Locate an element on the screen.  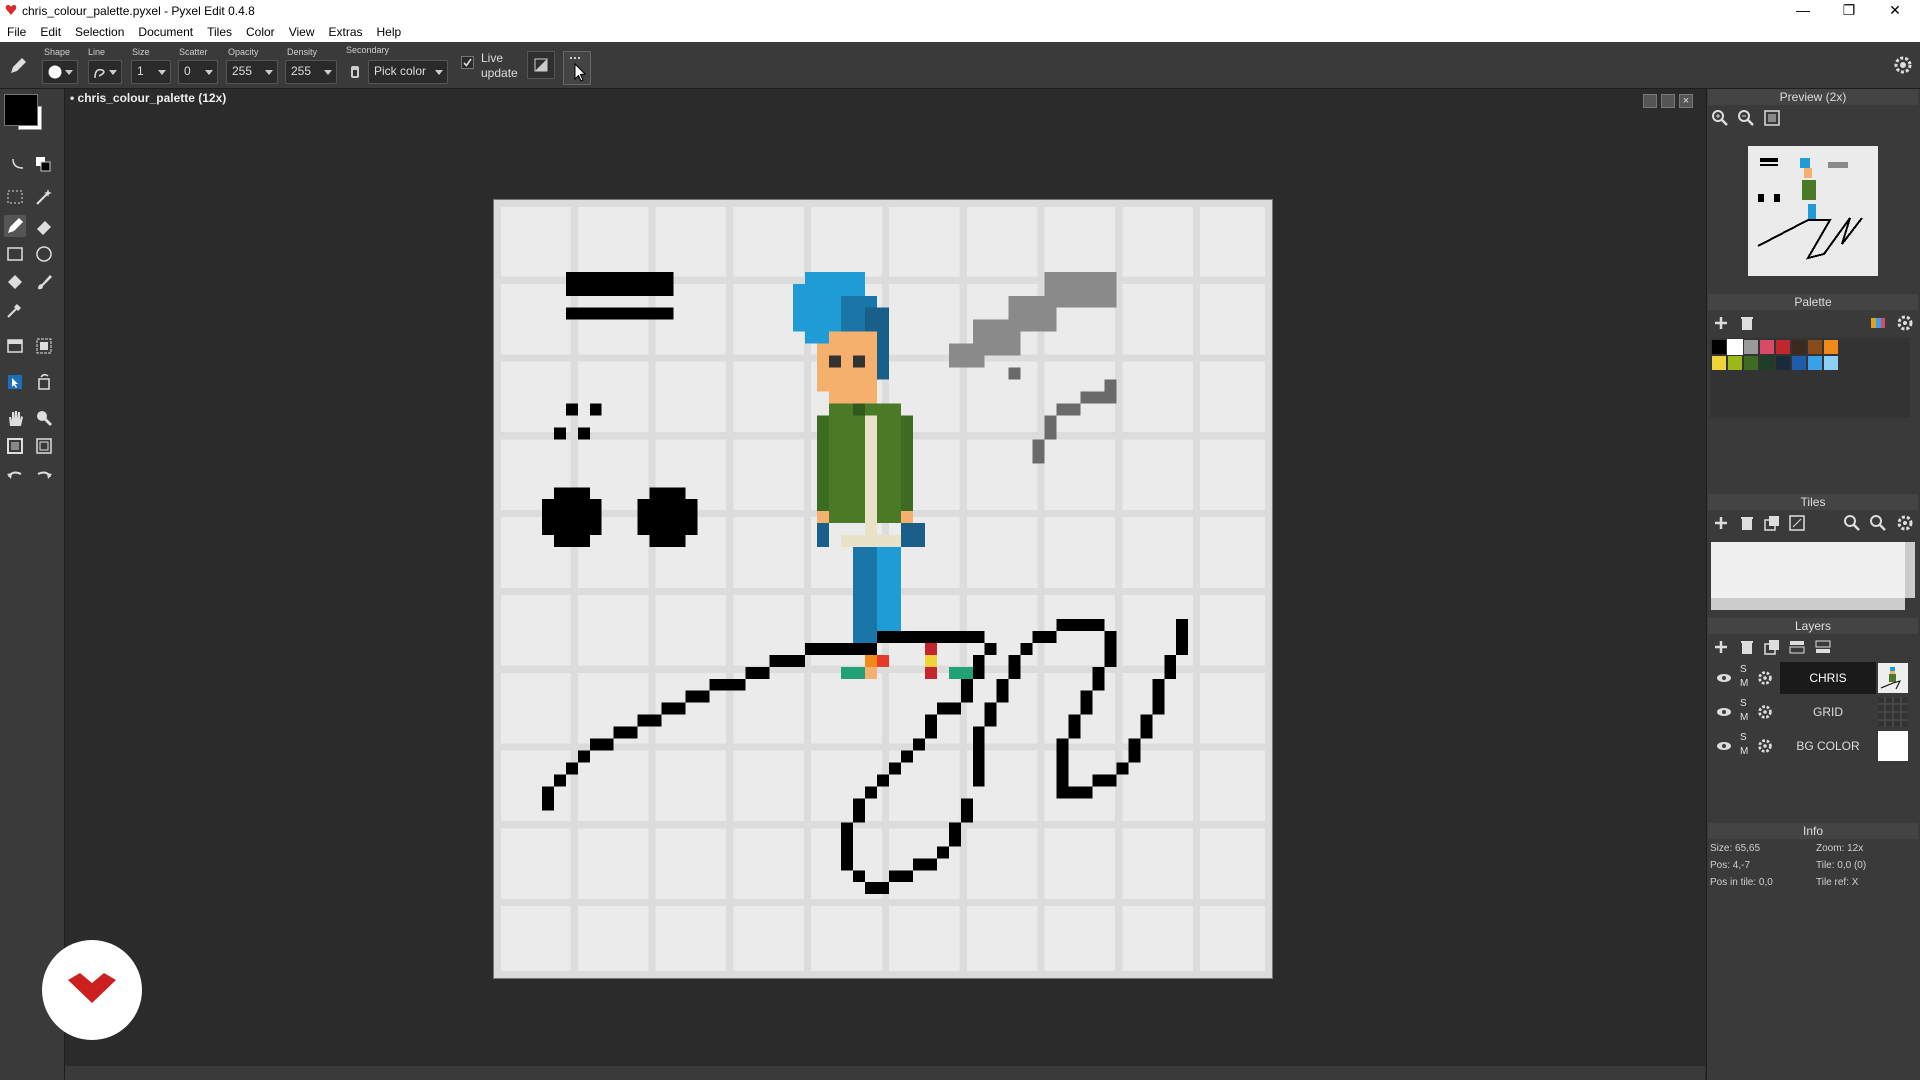
tiles-duplicate-button is located at coordinates (1772, 523).